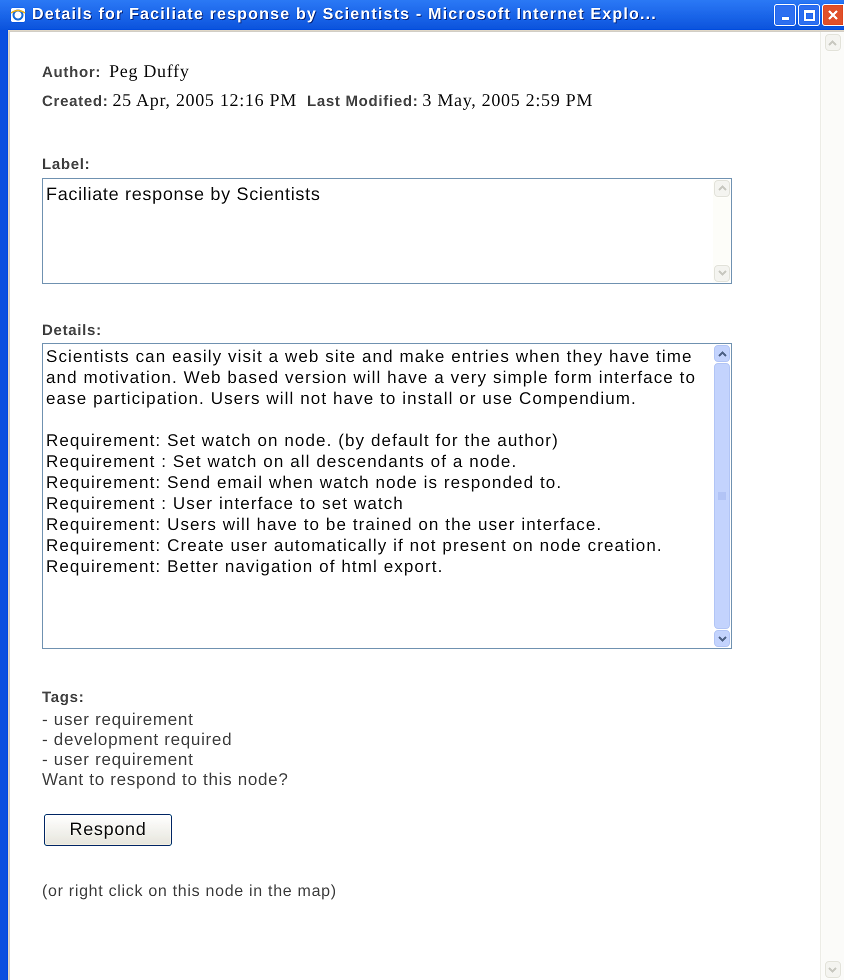 This screenshot has height=980, width=844. Describe the element at coordinates (108, 830) in the screenshot. I see `respond-button: Respond` at that location.